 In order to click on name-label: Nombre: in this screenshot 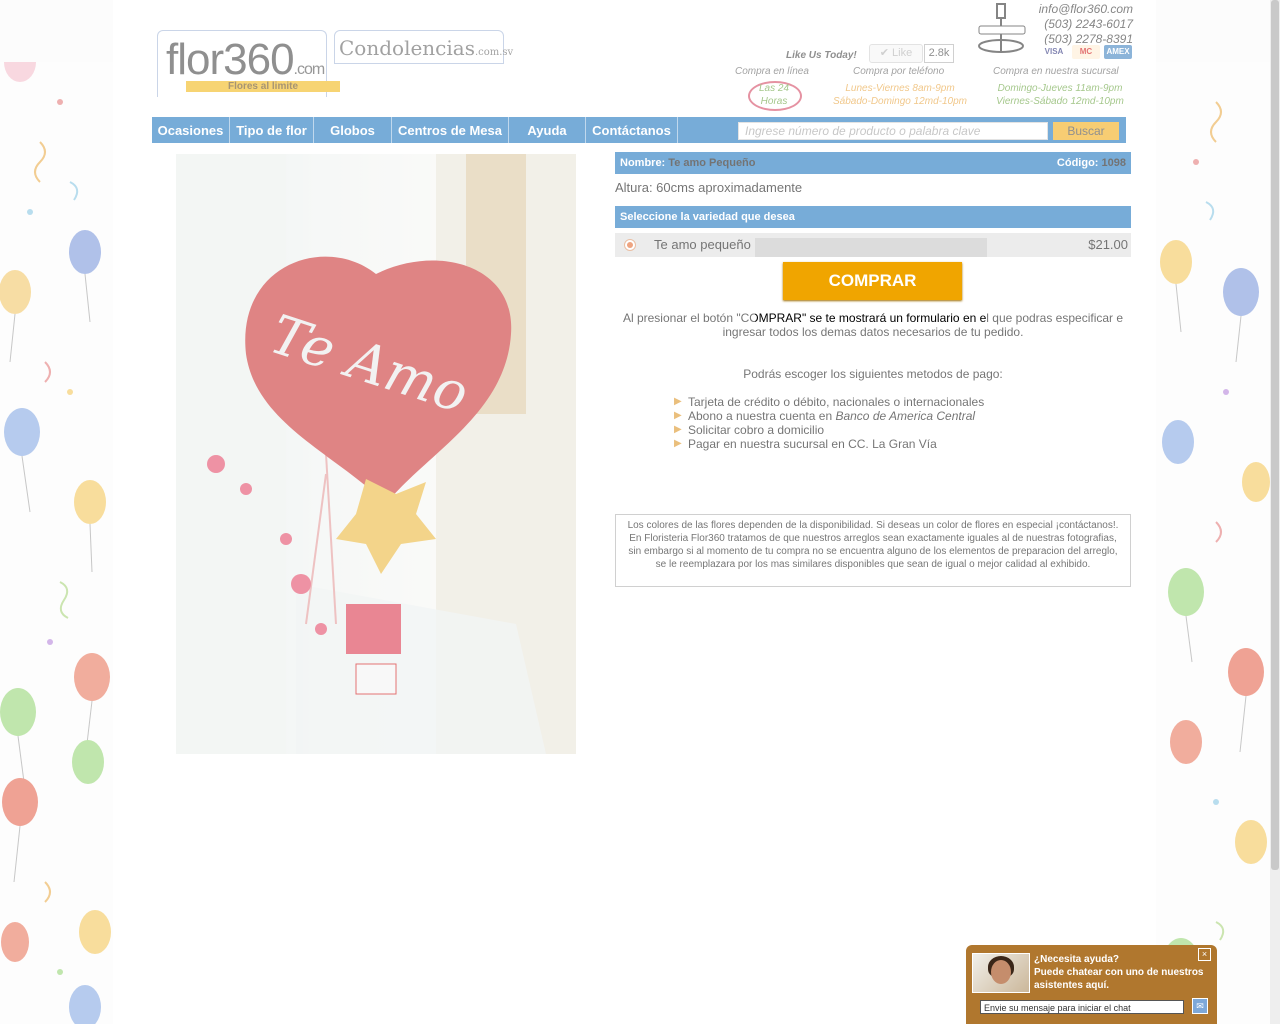, I will do `click(643, 163)`.